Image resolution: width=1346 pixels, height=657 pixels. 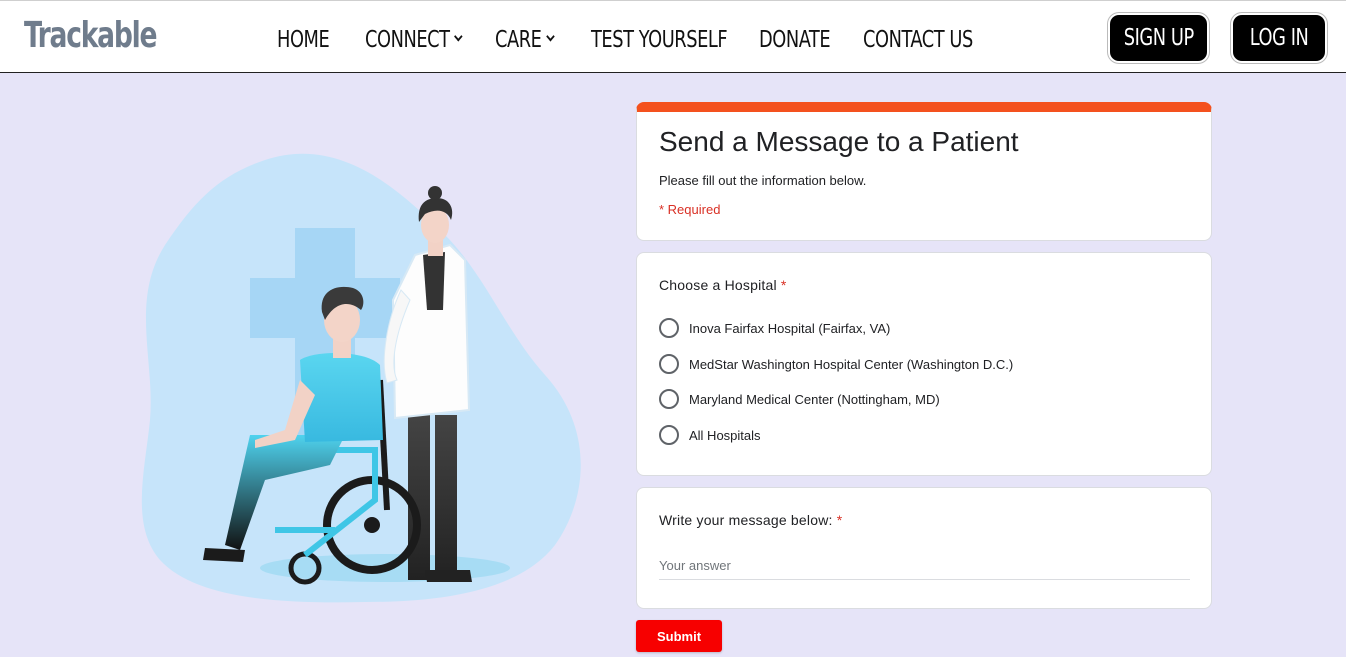 I want to click on hospital-question-text: Choose a Hospital, so click(x=718, y=285).